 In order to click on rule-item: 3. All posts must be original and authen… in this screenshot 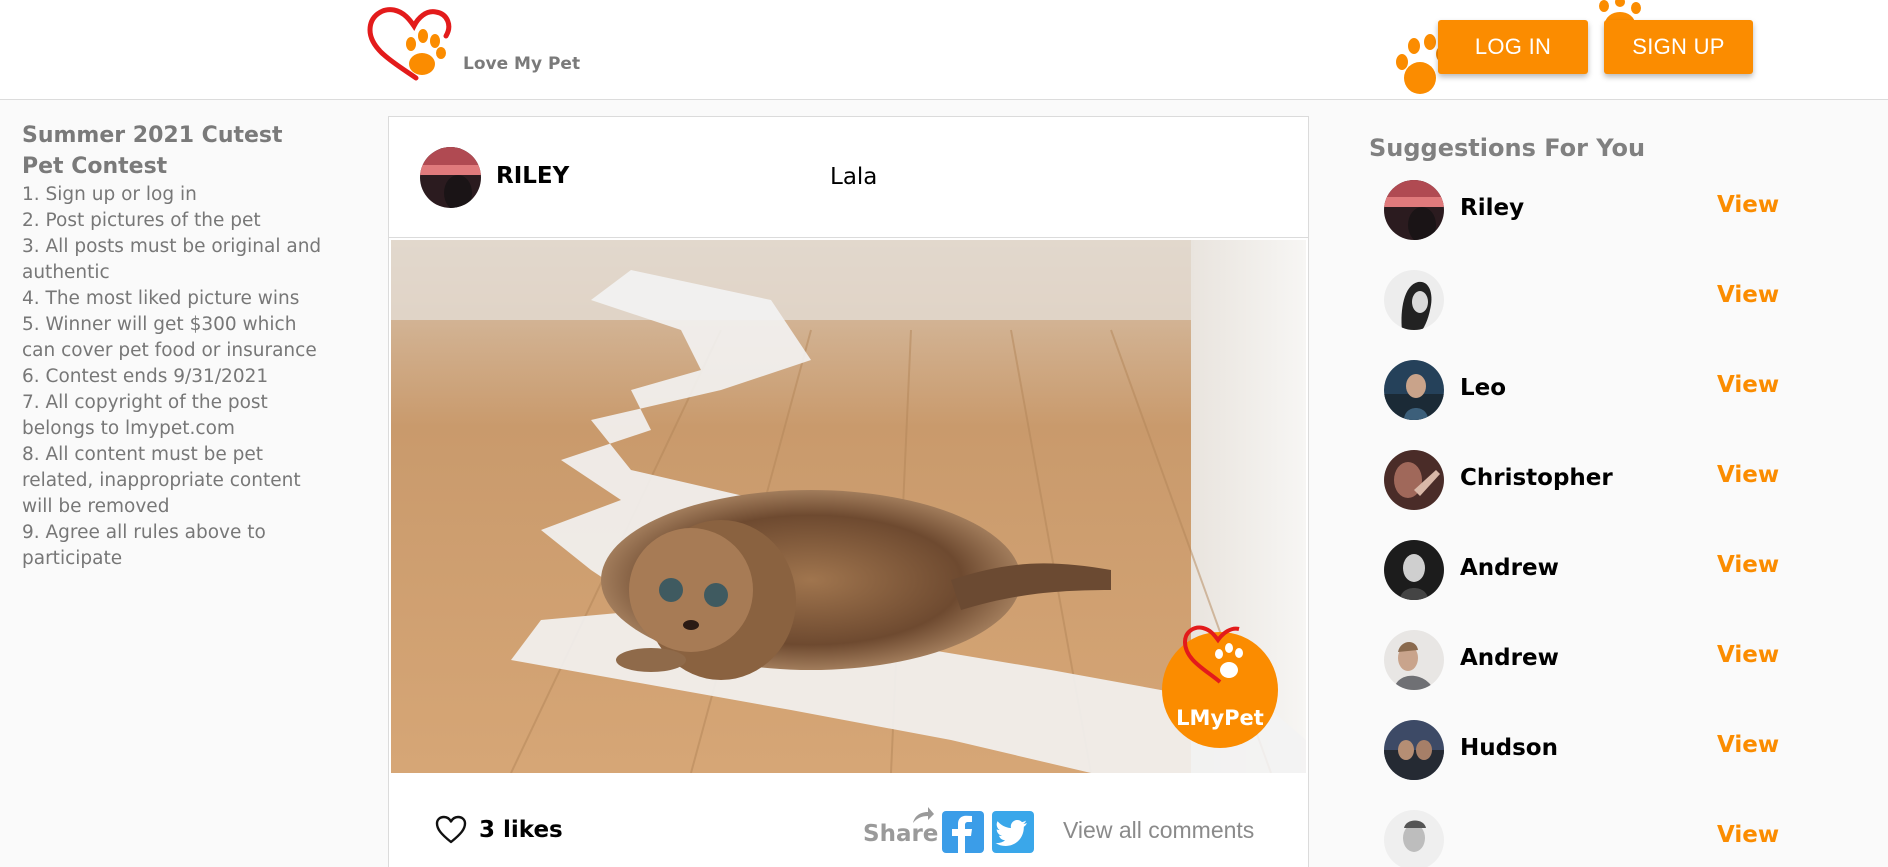, I will do `click(172, 259)`.